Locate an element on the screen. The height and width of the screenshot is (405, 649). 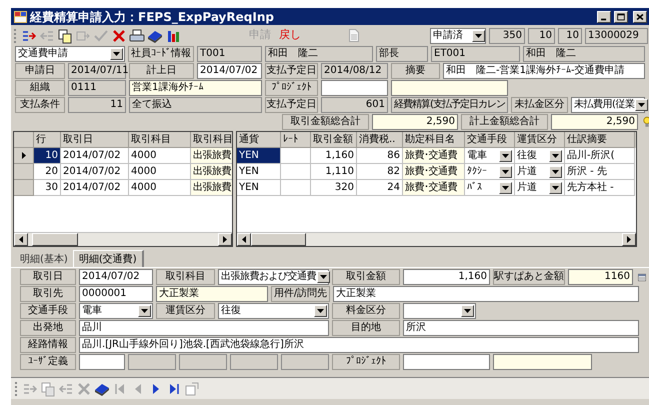
lookup-field: 大正製業 is located at coordinates (212, 294).